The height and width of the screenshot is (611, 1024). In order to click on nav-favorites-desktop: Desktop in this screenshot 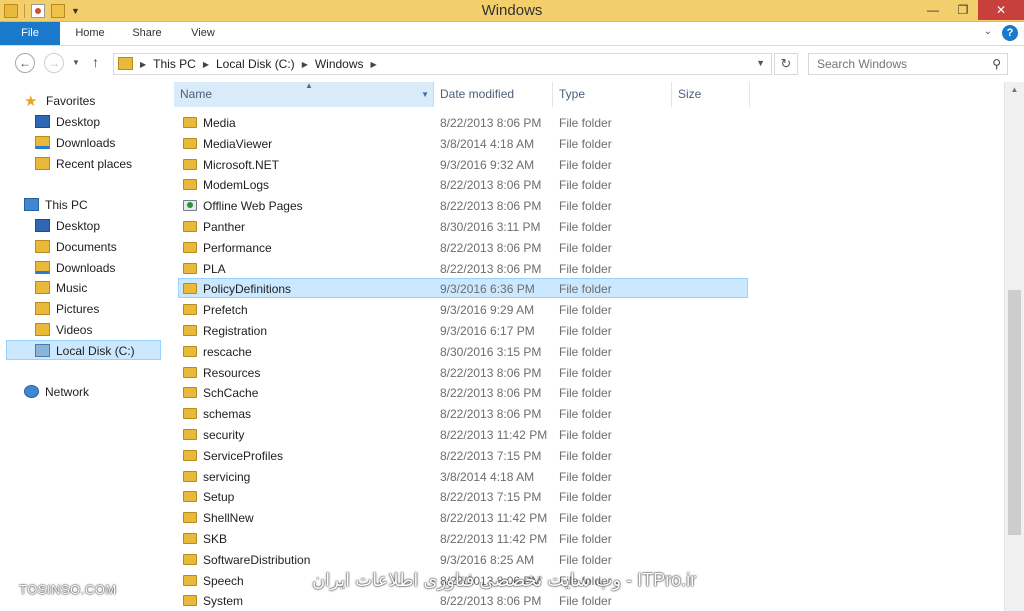, I will do `click(67, 122)`.